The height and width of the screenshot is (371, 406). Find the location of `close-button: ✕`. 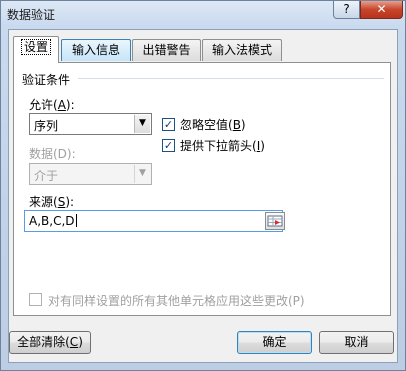

close-button: ✕ is located at coordinates (381, 10).